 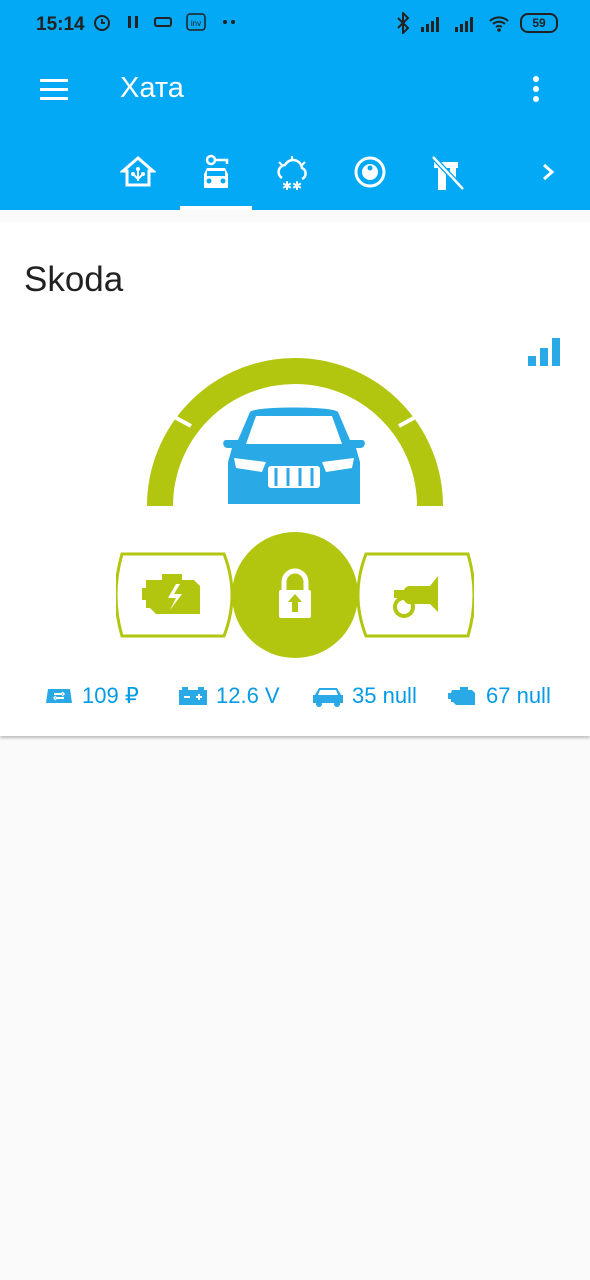 What do you see at coordinates (461, 696) in the screenshot?
I see `engine-temp-icon` at bounding box center [461, 696].